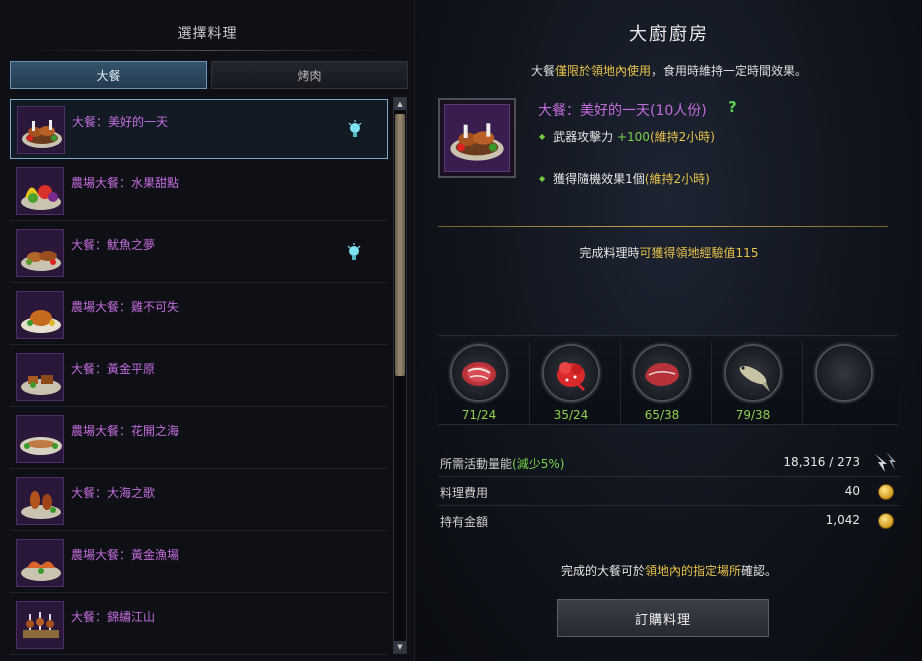 The width and height of the screenshot is (922, 661). I want to click on effect-line: ◆ 武器攻擊力 +100(維持2小時), so click(627, 136).